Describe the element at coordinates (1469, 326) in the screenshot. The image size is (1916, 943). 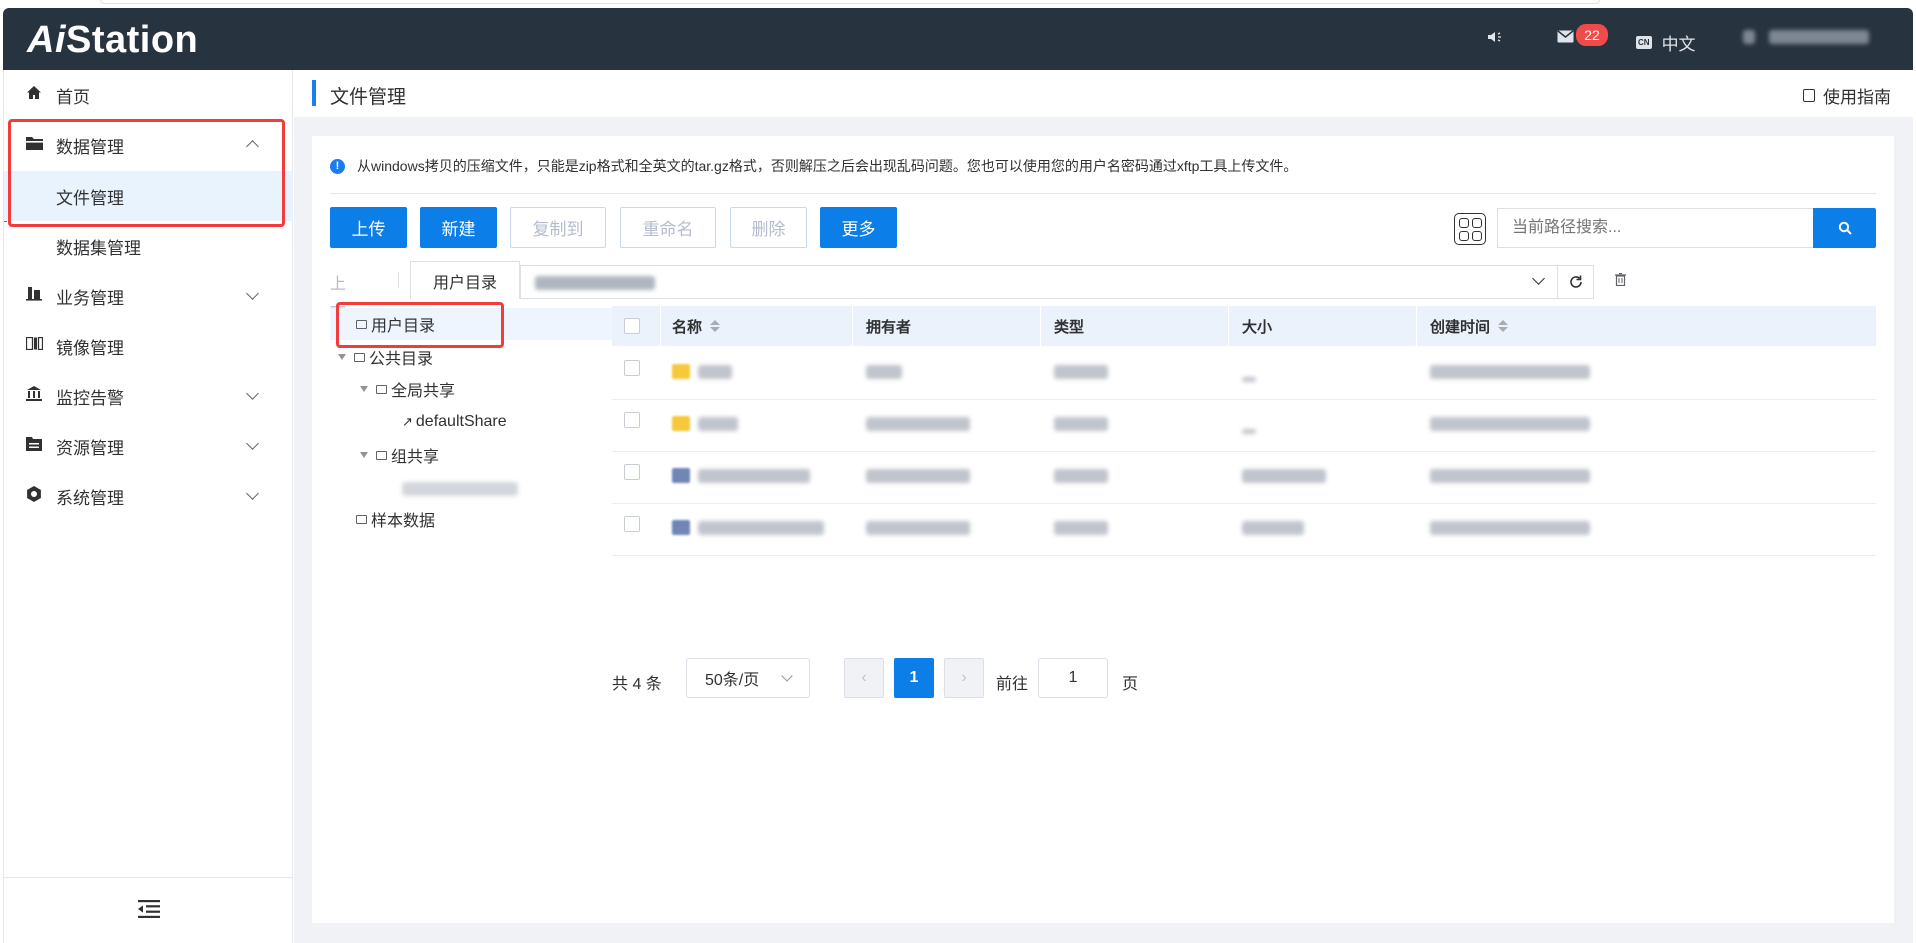
I see `column-header-created: 创建时间` at that location.